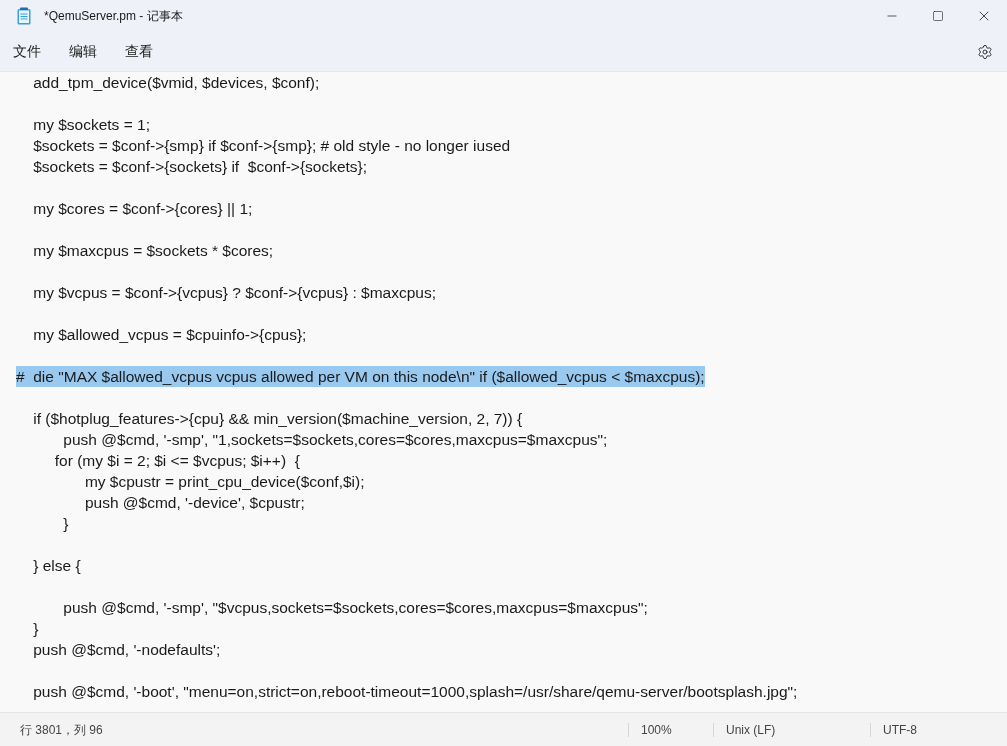  I want to click on code-line: my $maxcpus = $sockets * $cores;, so click(153, 251).